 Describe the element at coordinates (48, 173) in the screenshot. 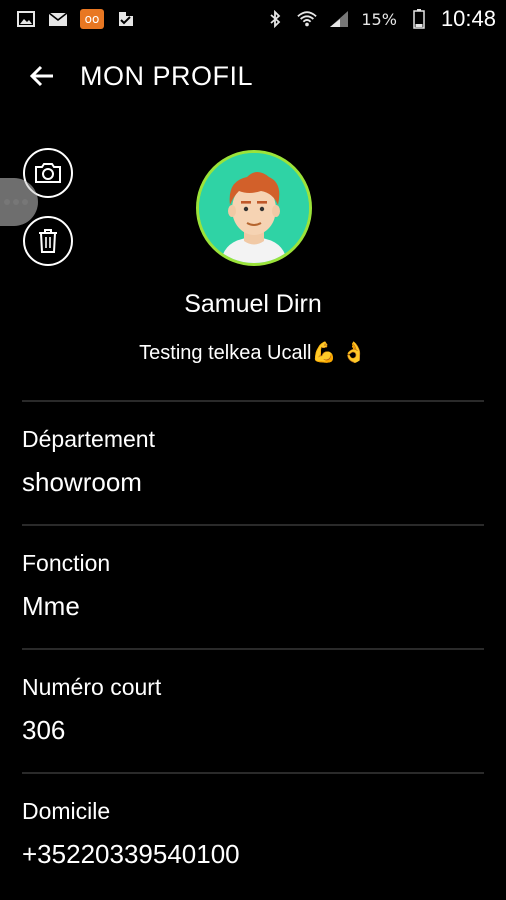

I see `camera-icon` at that location.